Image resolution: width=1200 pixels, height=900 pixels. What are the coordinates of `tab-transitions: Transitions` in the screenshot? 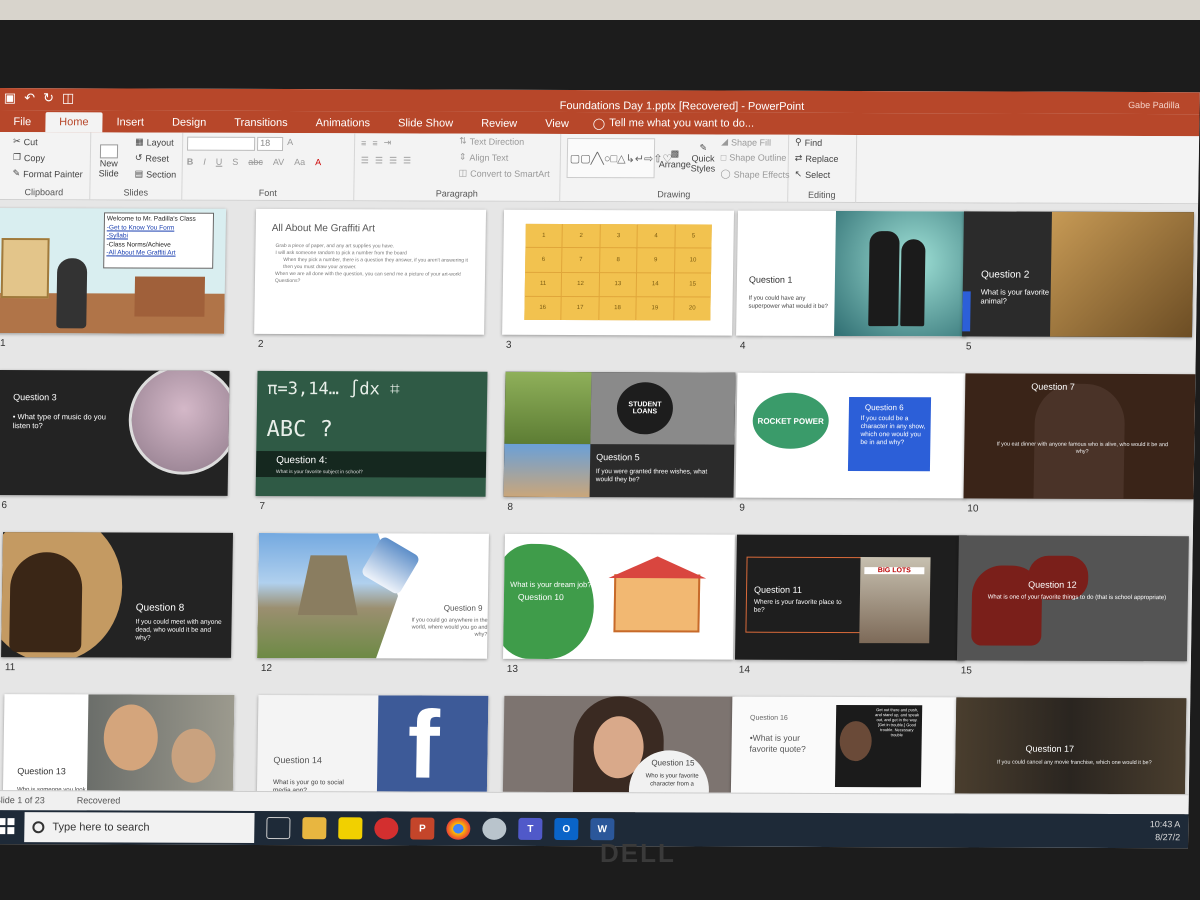 It's located at (261, 123).